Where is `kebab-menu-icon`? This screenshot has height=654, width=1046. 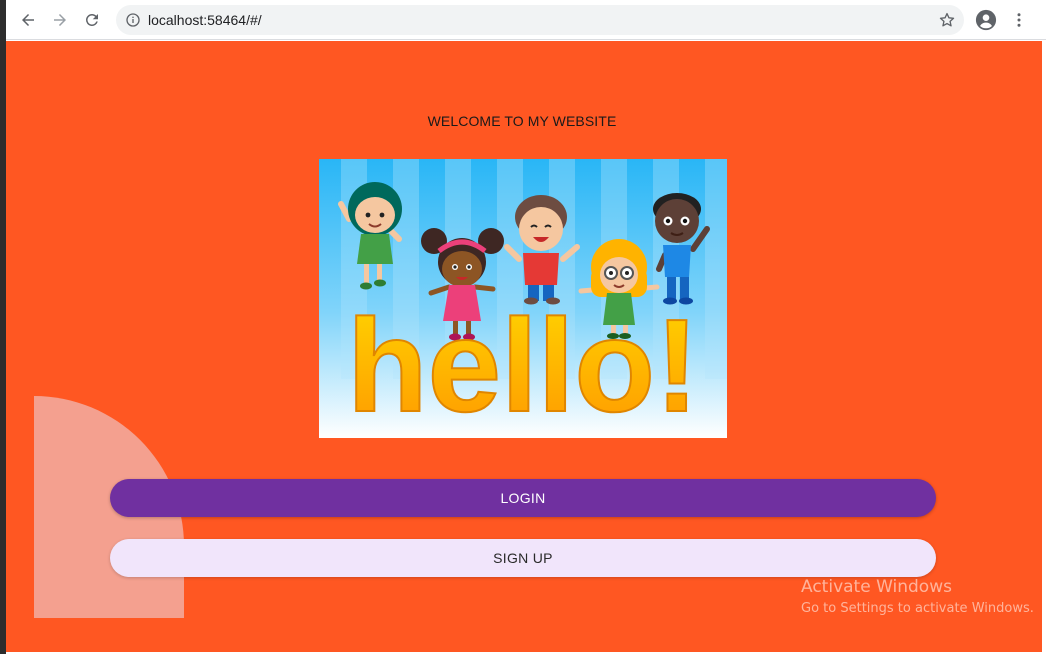
kebab-menu-icon is located at coordinates (1019, 20).